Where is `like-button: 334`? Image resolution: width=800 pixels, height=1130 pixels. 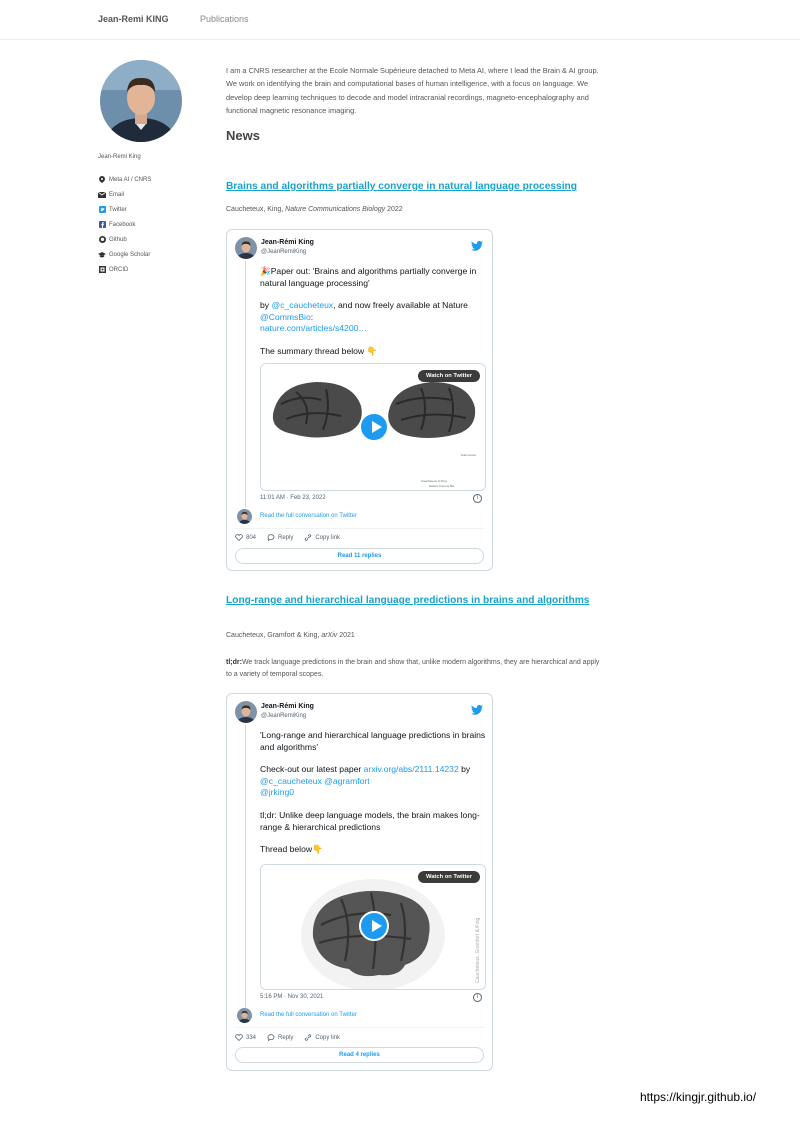 like-button: 334 is located at coordinates (245, 1037).